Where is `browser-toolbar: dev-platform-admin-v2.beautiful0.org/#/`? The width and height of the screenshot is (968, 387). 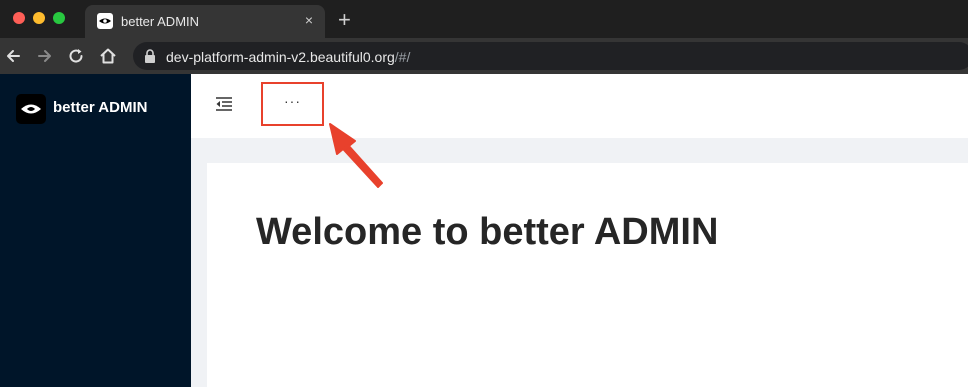 browser-toolbar: dev-platform-admin-v2.beautiful0.org/#/ is located at coordinates (484, 56).